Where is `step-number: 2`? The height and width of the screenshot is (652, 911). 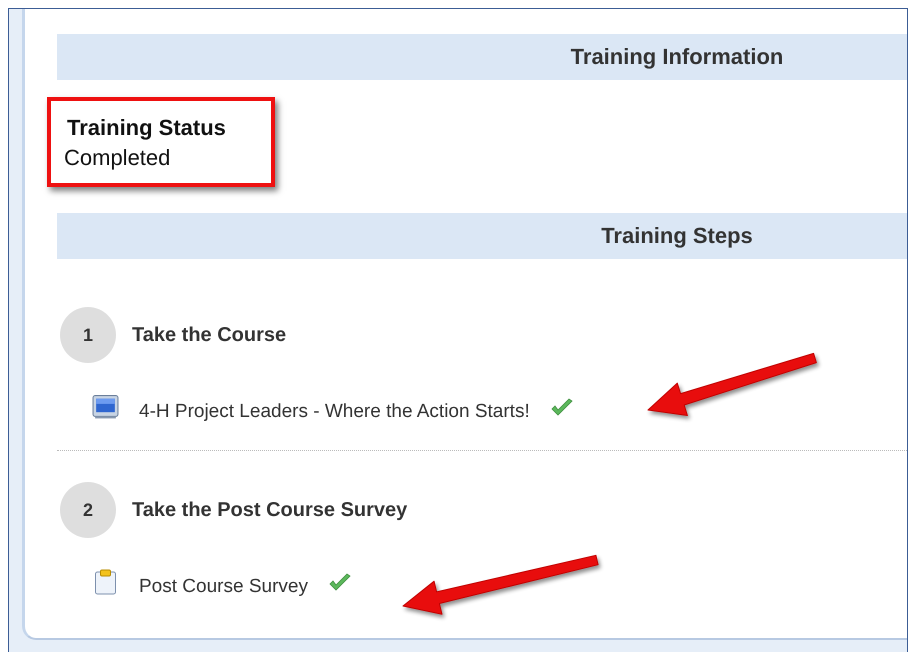 step-number: 2 is located at coordinates (88, 510).